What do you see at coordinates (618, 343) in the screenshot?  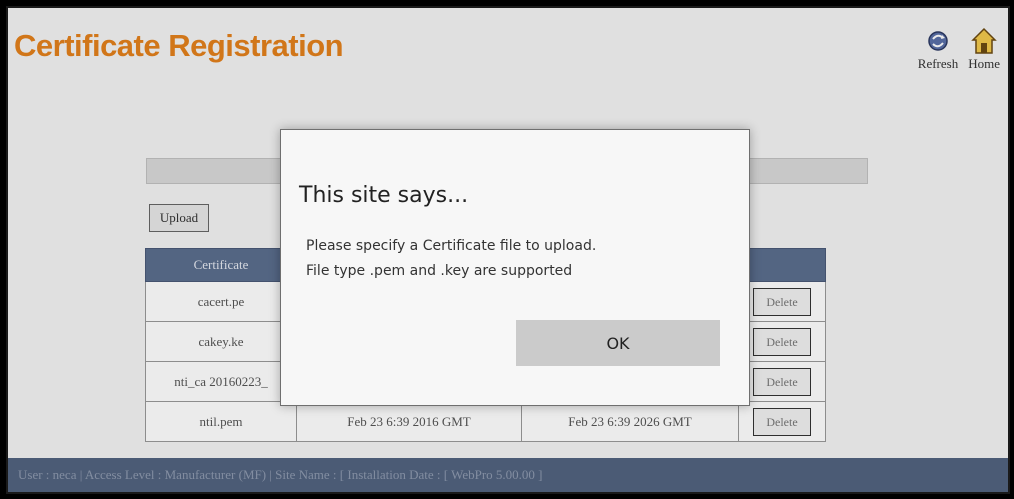 I see `ok-button: OK` at bounding box center [618, 343].